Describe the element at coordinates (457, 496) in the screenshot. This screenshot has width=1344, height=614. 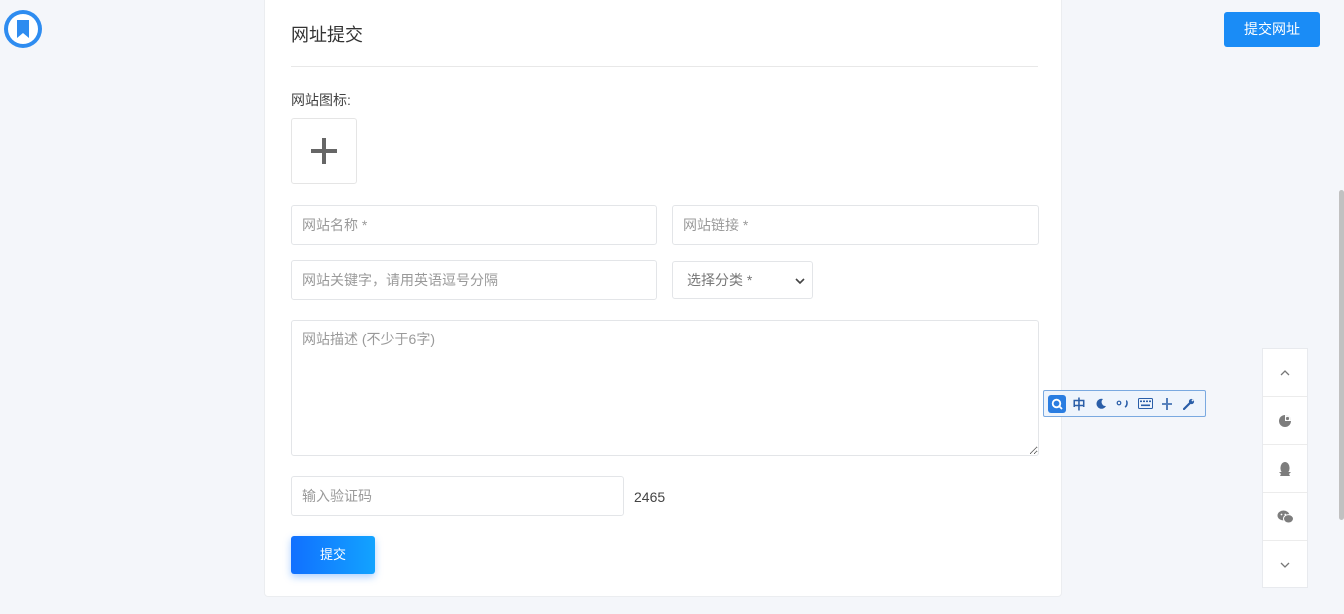
I see `captcha-input` at that location.